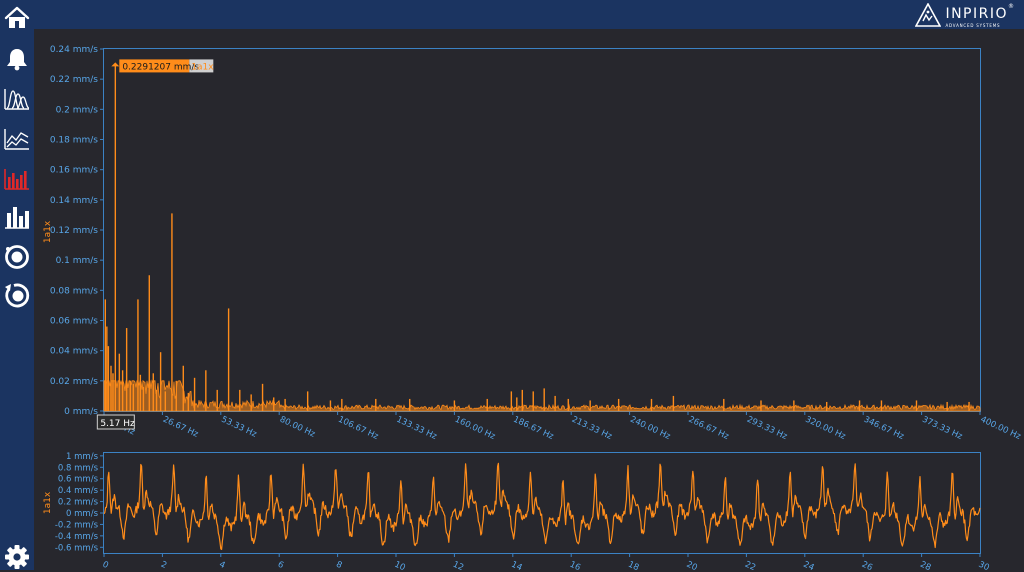 This screenshot has width=1024, height=572. Describe the element at coordinates (475, 429) in the screenshot. I see `spectrum-x-tick-label: 160.00 Hz` at that location.